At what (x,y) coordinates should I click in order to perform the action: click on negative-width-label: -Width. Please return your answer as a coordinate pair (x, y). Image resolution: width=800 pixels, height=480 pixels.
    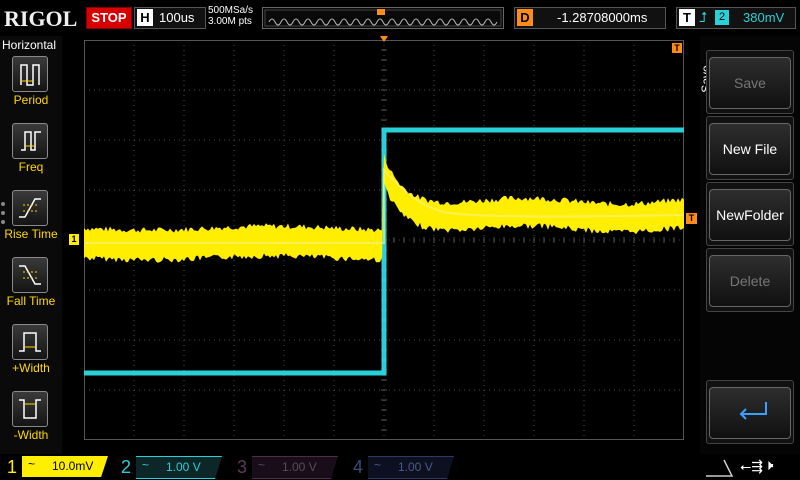
    Looking at the image, I should click on (31, 435).